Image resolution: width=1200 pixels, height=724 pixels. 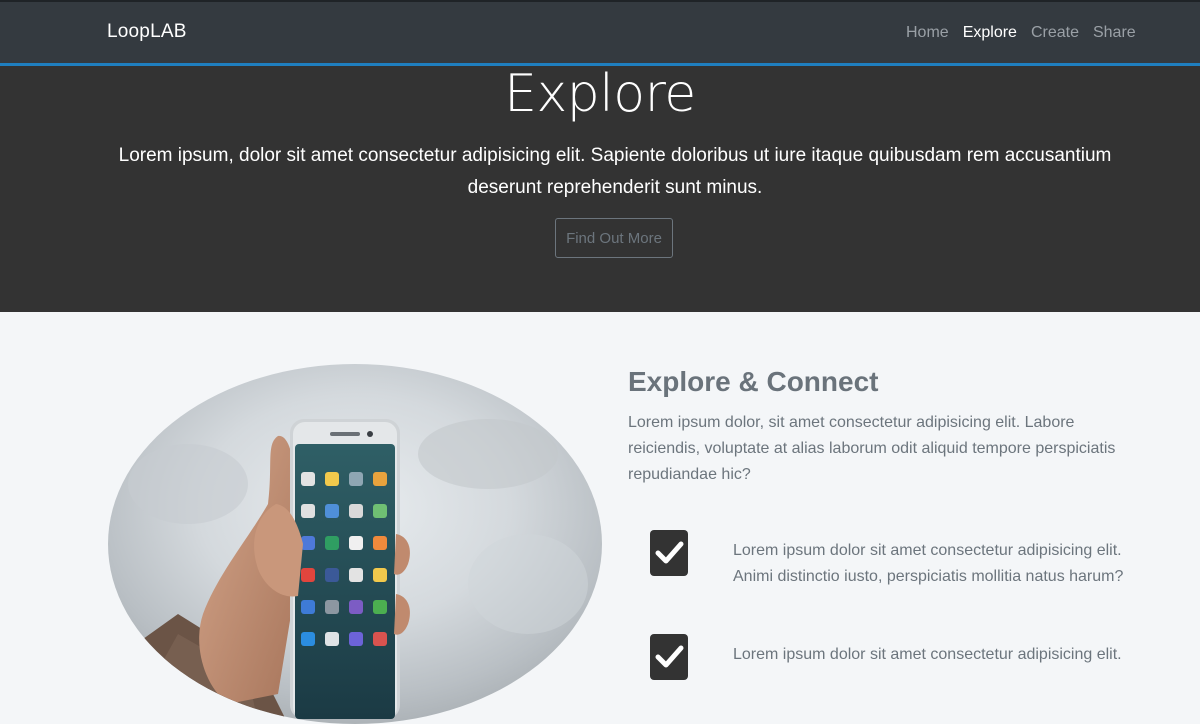 What do you see at coordinates (1021, 33) in the screenshot?
I see `nav-links: Home Explore Create Share` at bounding box center [1021, 33].